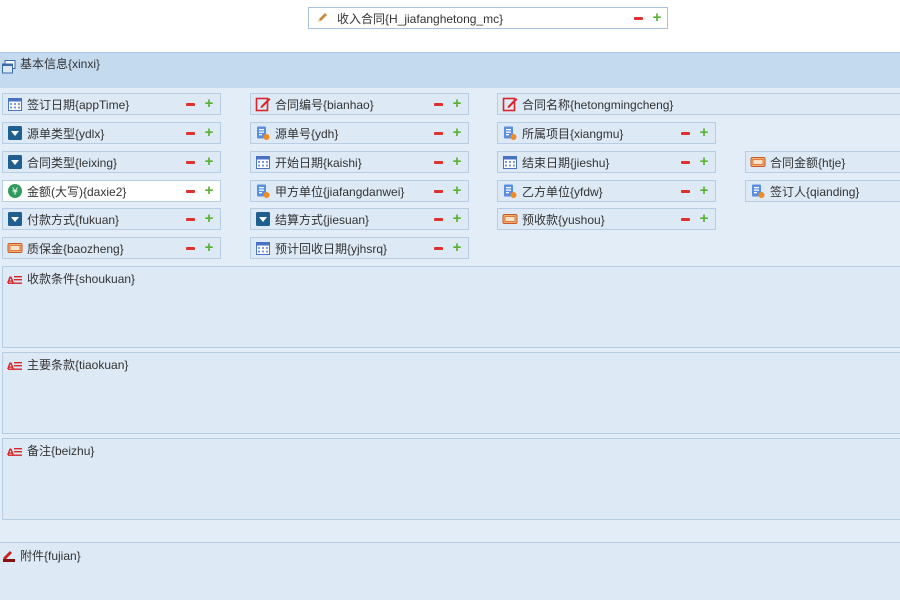 This screenshot has height=600, width=900. What do you see at coordinates (420, 18) in the screenshot?
I see `title-field-label: 收入合同{H_jiafanghetong_mc}` at bounding box center [420, 18].